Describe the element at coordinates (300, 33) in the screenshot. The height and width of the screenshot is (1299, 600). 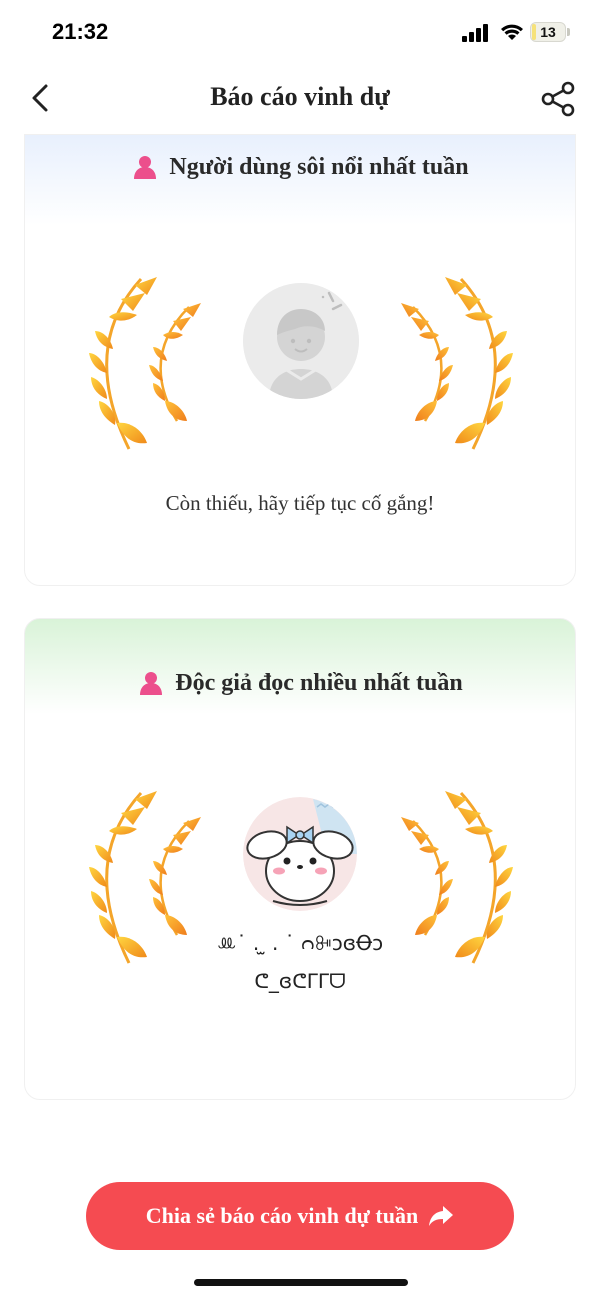
I see `status-bar: 21:32 13` at that location.